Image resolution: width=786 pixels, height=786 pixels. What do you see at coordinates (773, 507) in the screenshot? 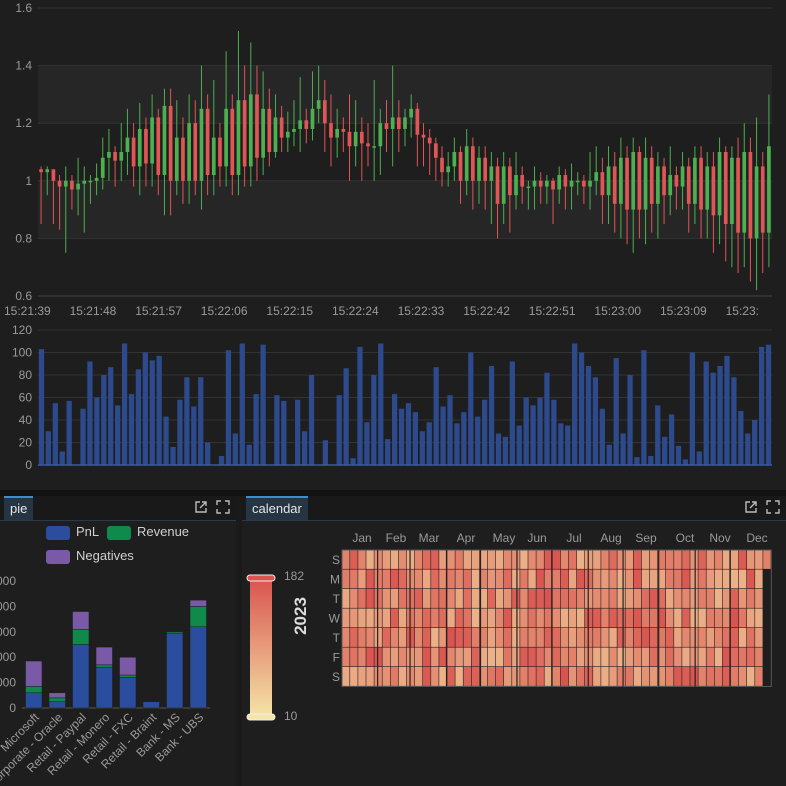
I see `maximize-icon` at bounding box center [773, 507].